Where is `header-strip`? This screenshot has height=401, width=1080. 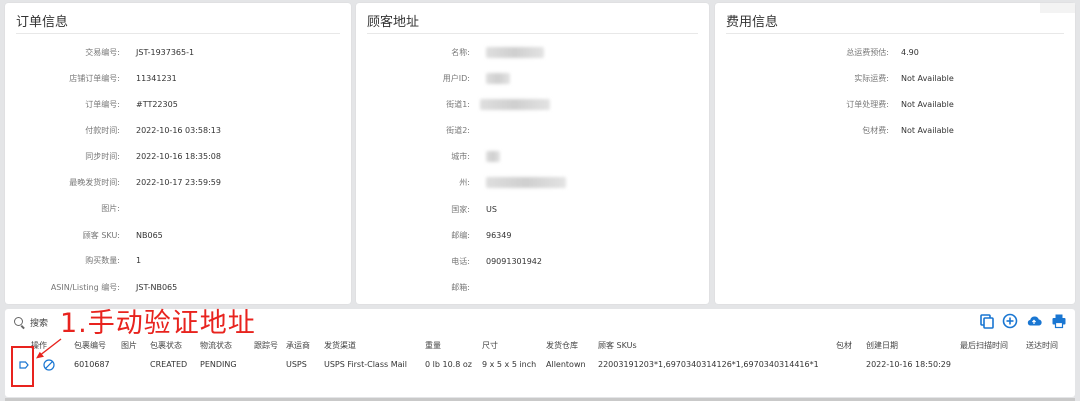 header-strip is located at coordinates (1057, 8).